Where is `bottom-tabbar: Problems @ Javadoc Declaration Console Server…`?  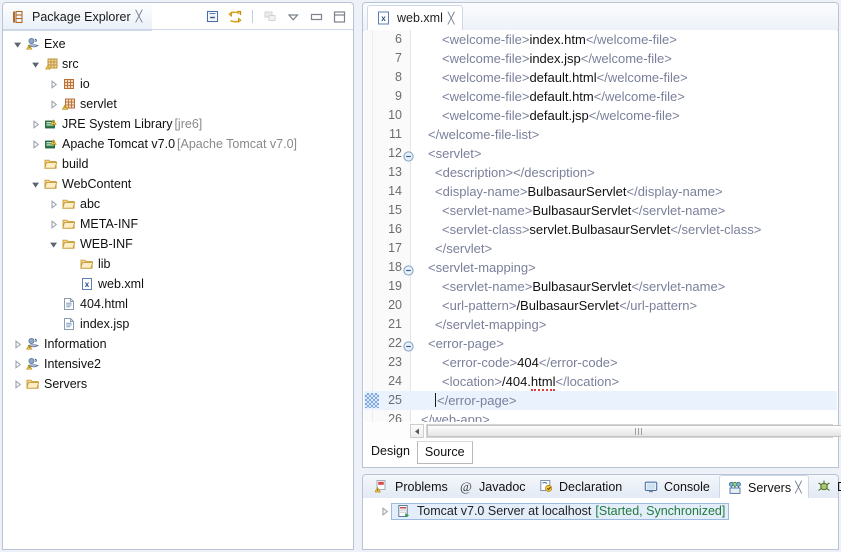 bottom-tabbar: Problems @ Javadoc Declaration Console Server… is located at coordinates (602, 487).